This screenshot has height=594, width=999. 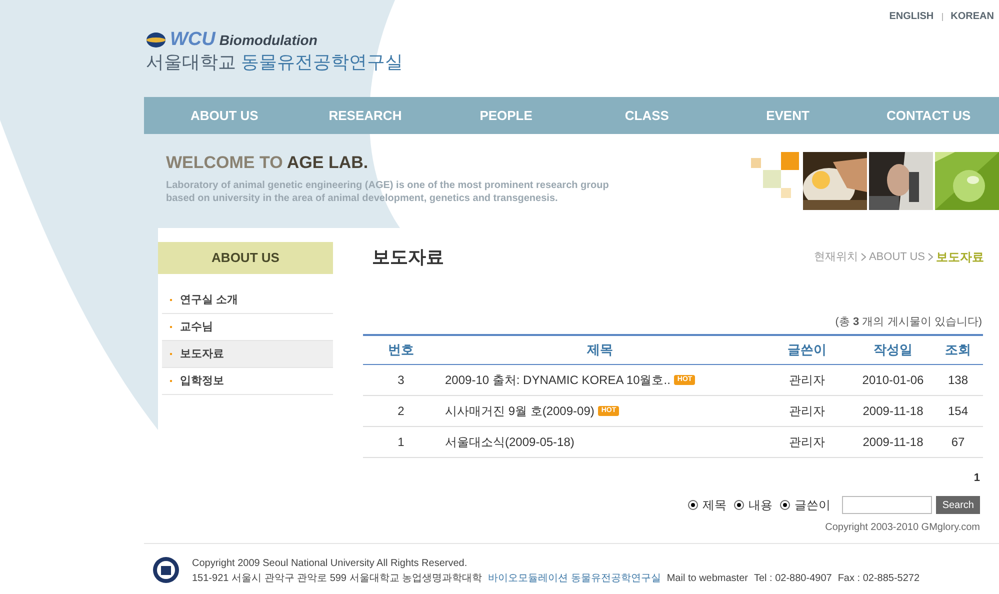 What do you see at coordinates (812, 505) in the screenshot?
I see `radio-label: 글쓴이` at bounding box center [812, 505].